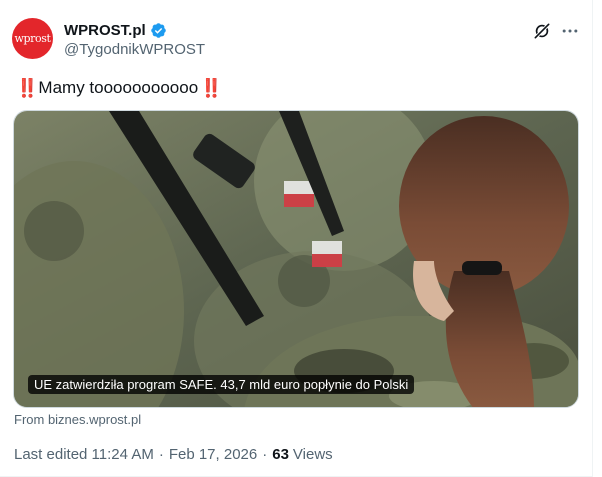 This screenshot has height=477, width=602. I want to click on author-display-name: WPROST.pl, so click(105, 30).